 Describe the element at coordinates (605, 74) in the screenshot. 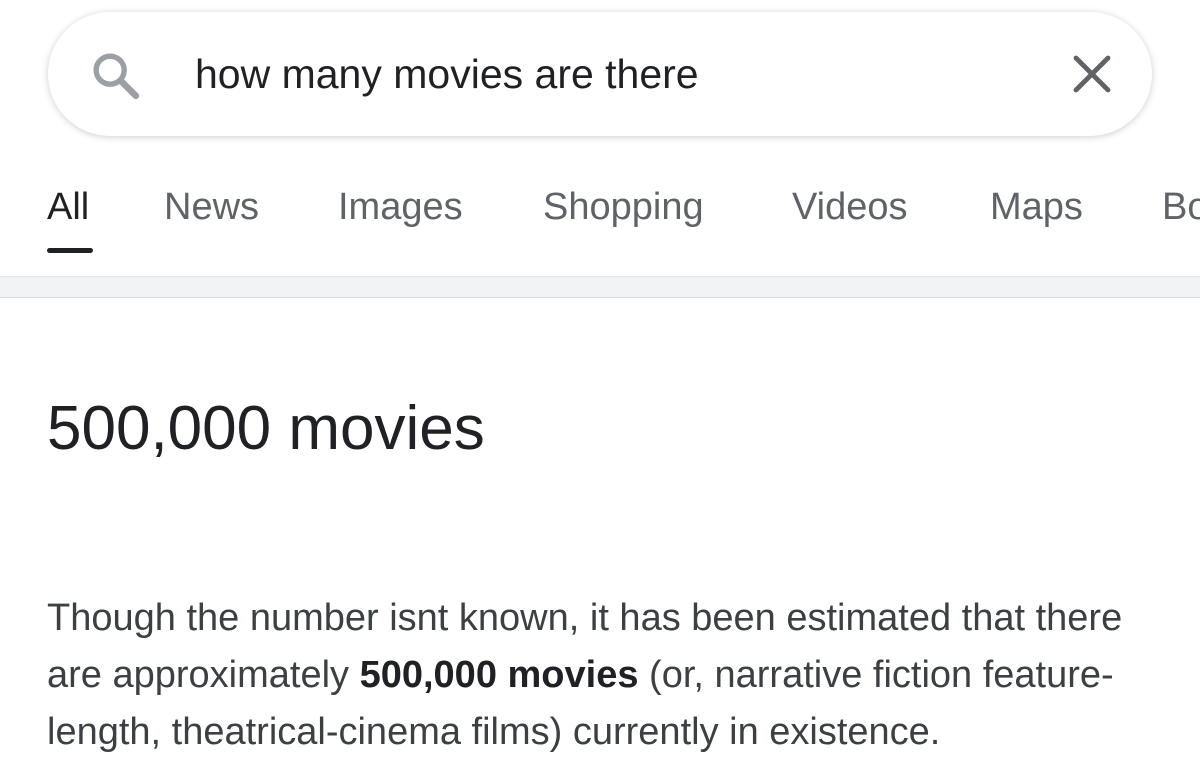

I see `search-input` at that location.